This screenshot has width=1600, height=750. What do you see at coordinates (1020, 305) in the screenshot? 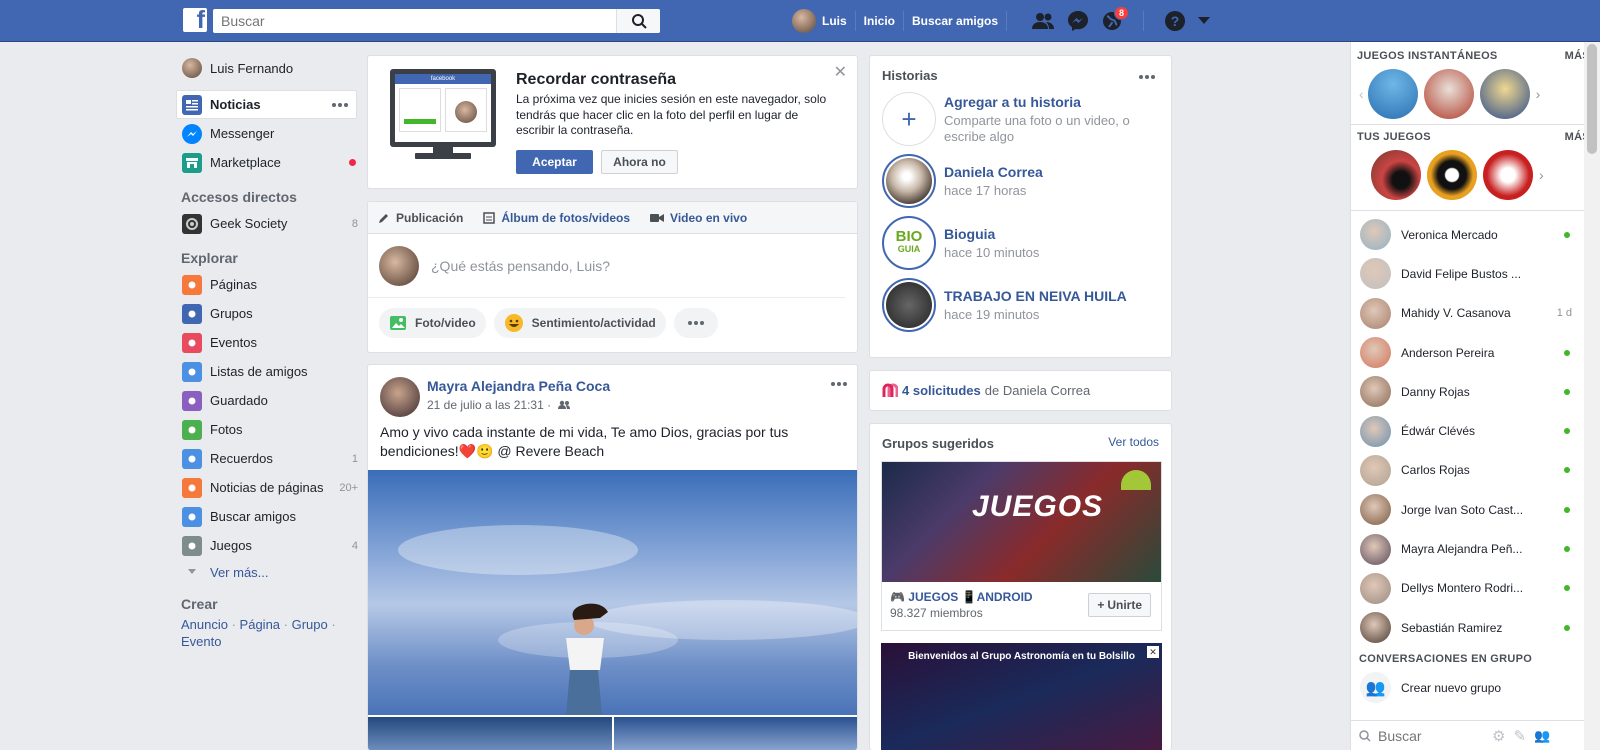
I see `story-item: TRABAJO EN NEIVA HUILA hace 19 minutos` at bounding box center [1020, 305].